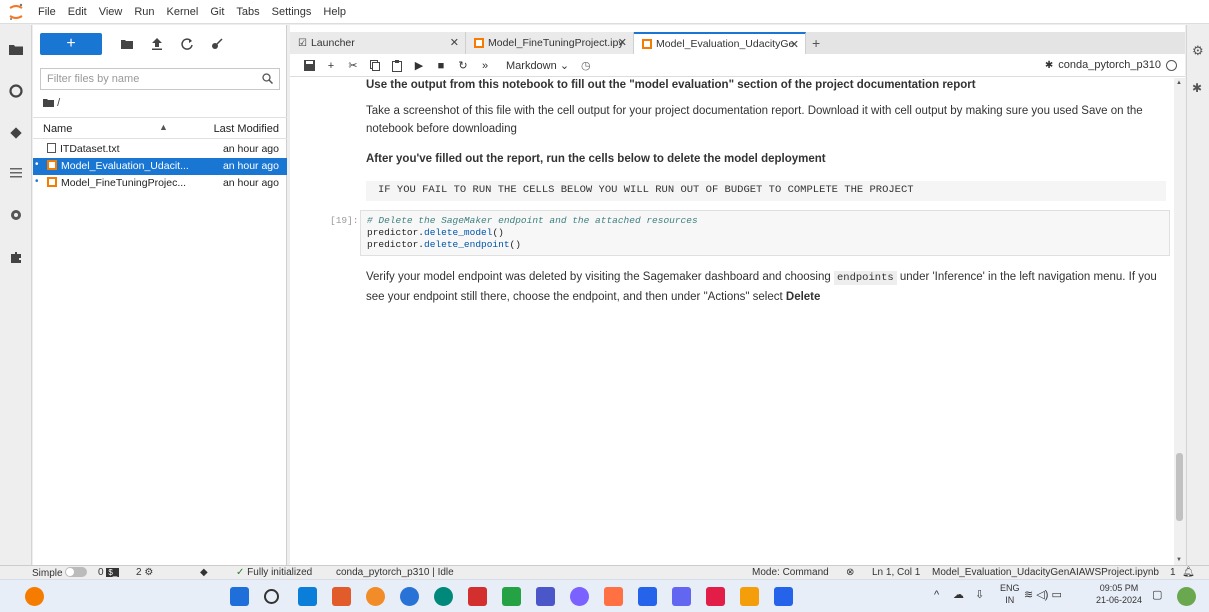 This screenshot has width=1209, height=612. I want to click on bug-icon: ✱, so click(1049, 65).